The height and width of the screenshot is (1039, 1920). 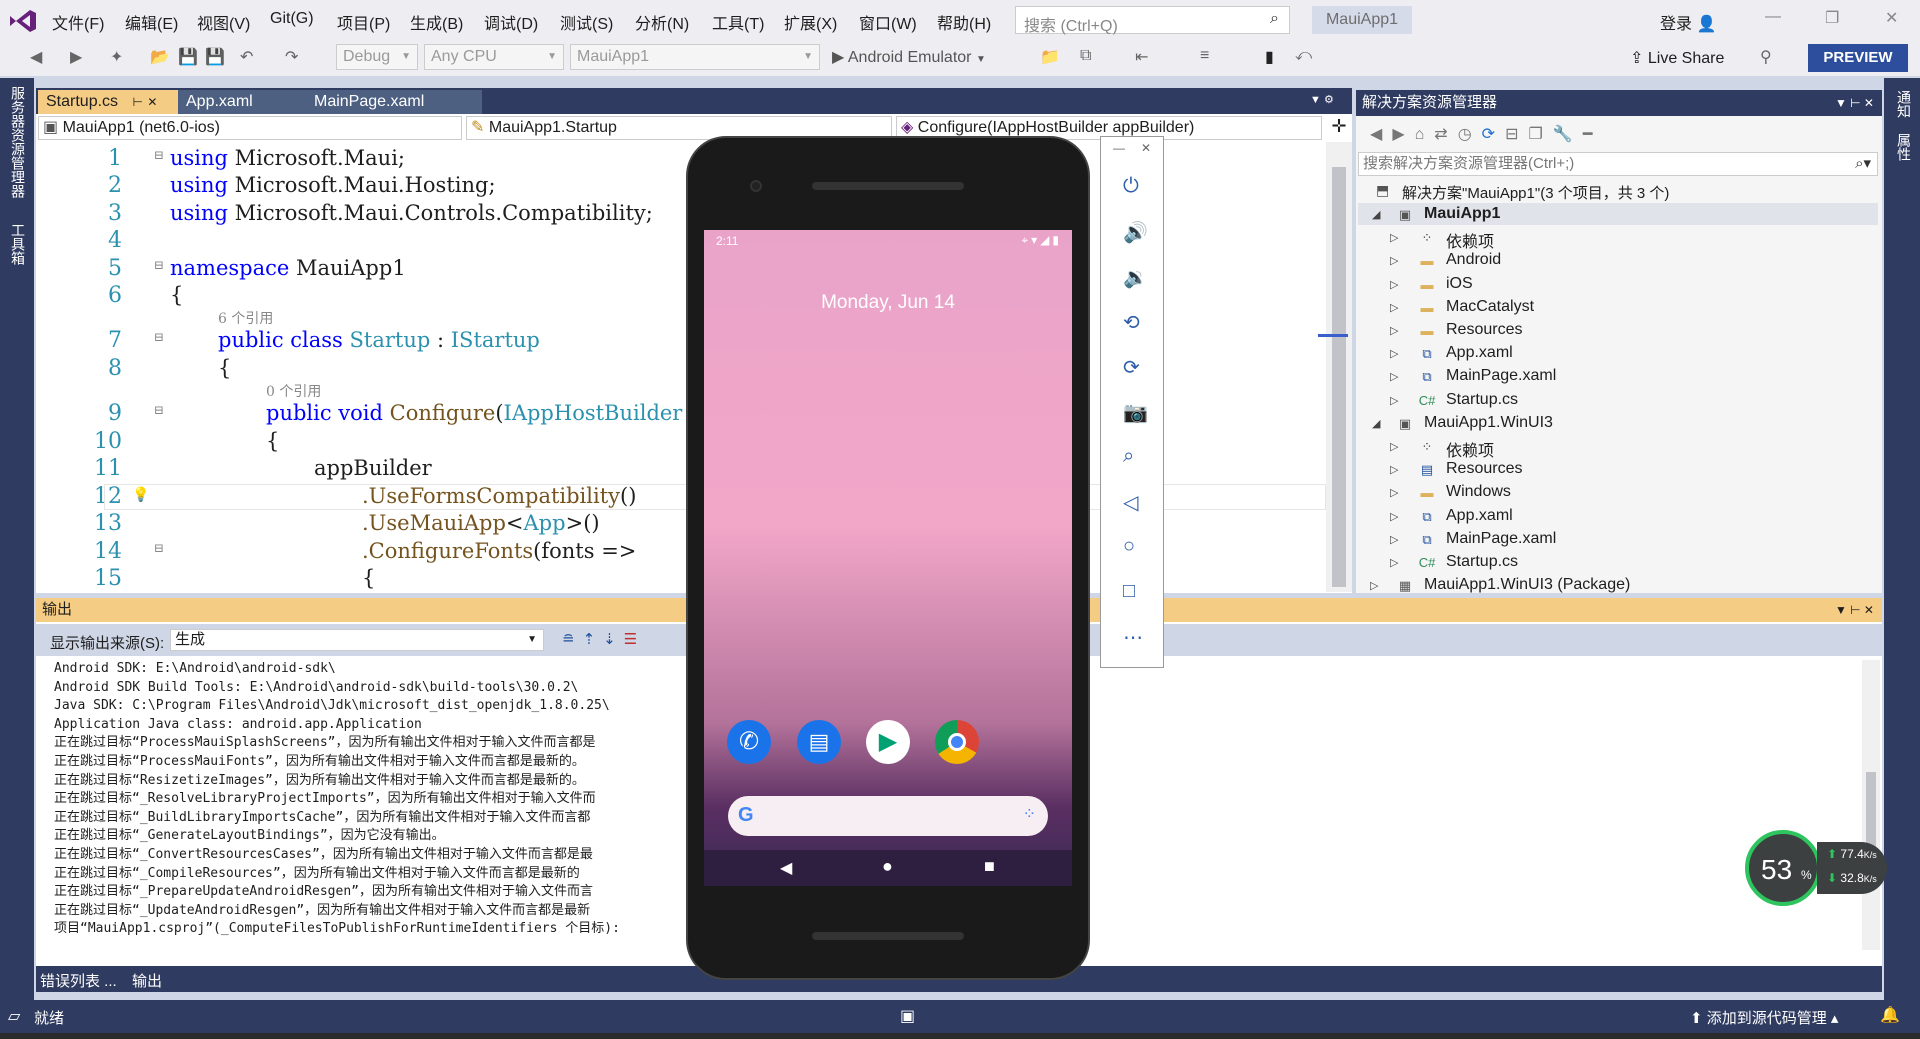 What do you see at coordinates (1152, 20) in the screenshot?
I see `search-box: 搜索 (Ctrl+Q) ⌕` at bounding box center [1152, 20].